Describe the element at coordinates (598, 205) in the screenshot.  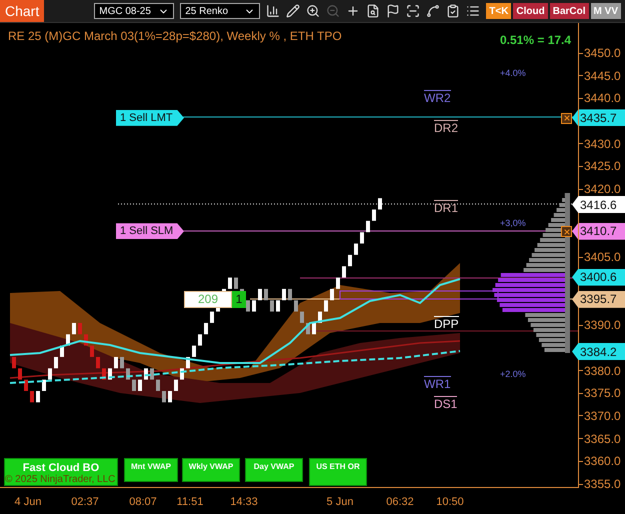
I see `price-tag: 3416.6` at that location.